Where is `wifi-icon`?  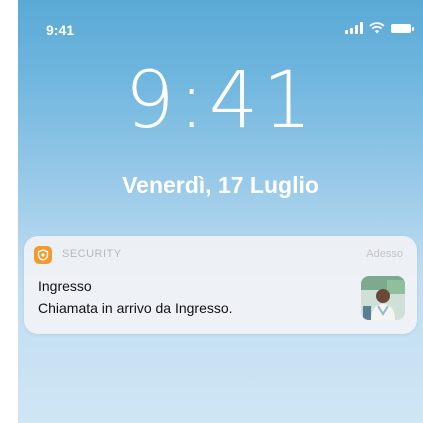
wifi-icon is located at coordinates (377, 28).